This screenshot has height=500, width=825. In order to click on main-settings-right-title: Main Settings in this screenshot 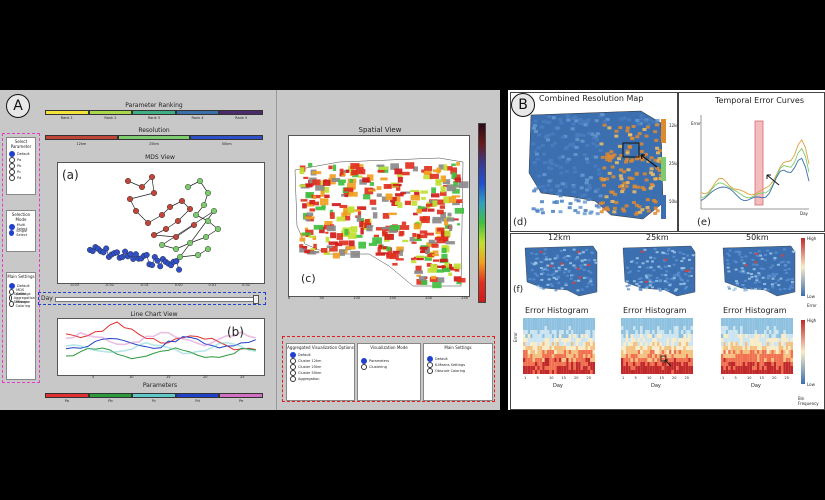, I will do `click(458, 347)`.